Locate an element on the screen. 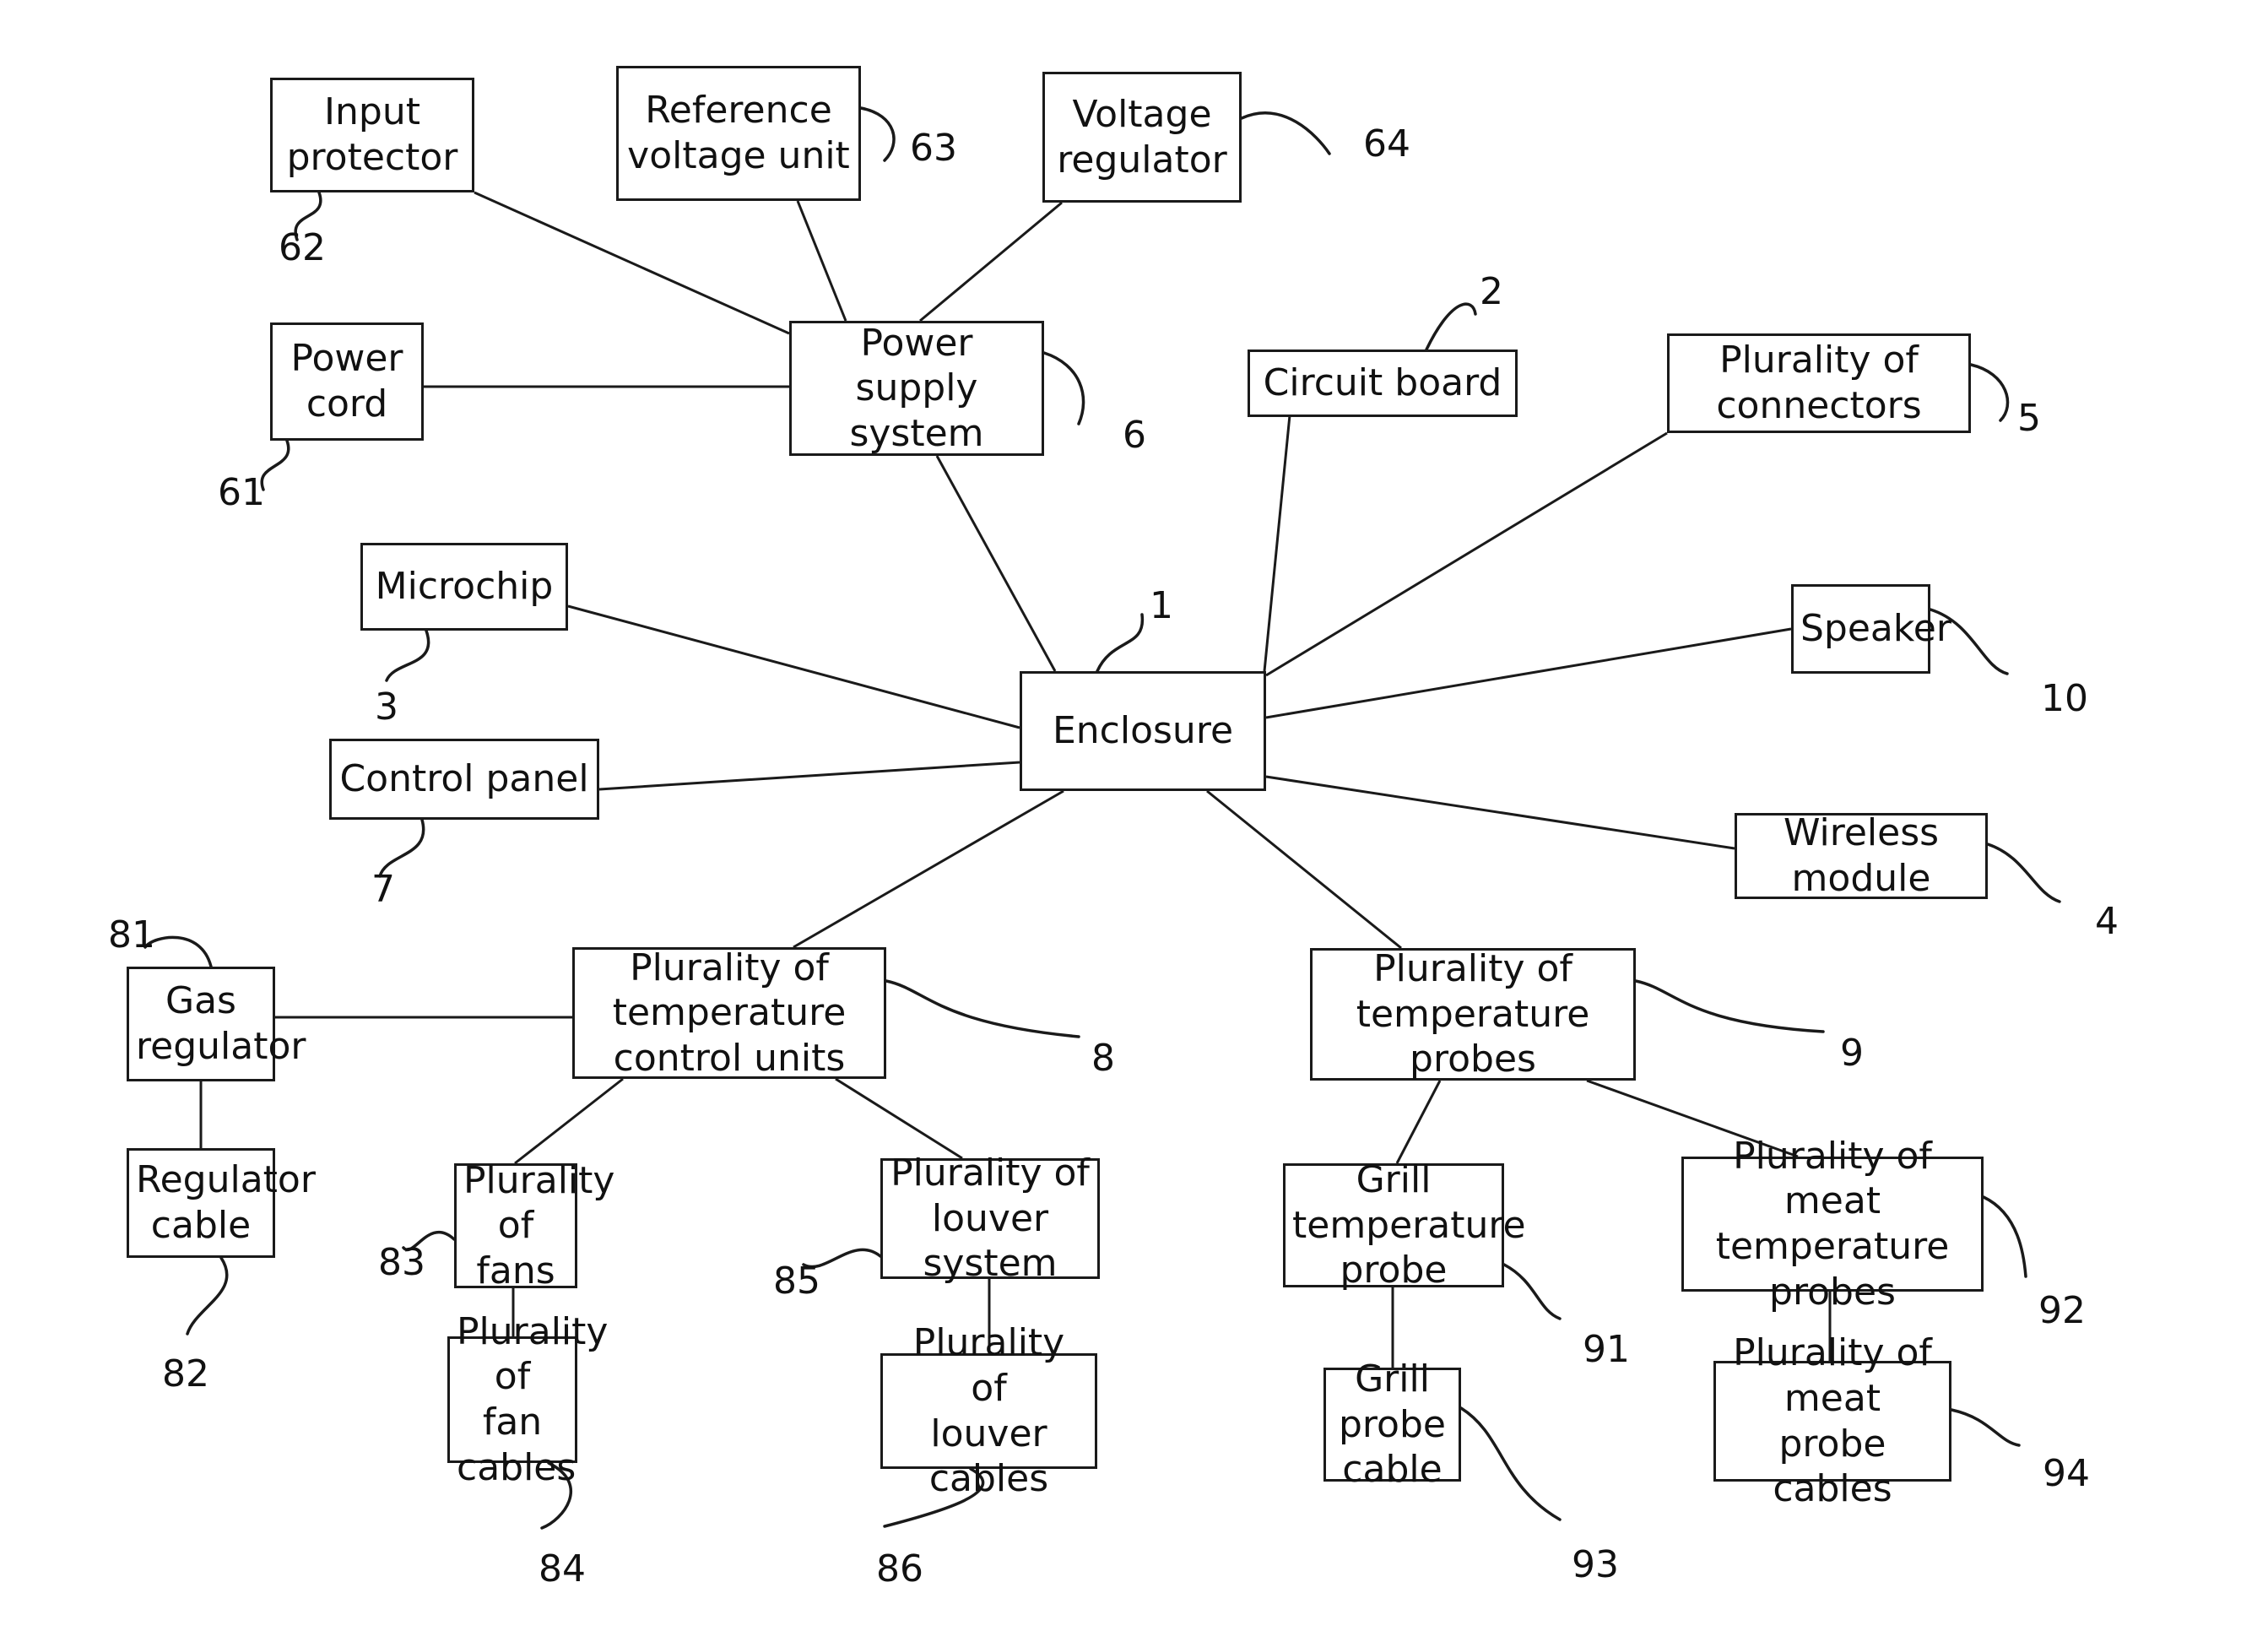 The width and height of the screenshot is (2268, 1631). connector-control_panel-to-enclosure is located at coordinates (809, 776).